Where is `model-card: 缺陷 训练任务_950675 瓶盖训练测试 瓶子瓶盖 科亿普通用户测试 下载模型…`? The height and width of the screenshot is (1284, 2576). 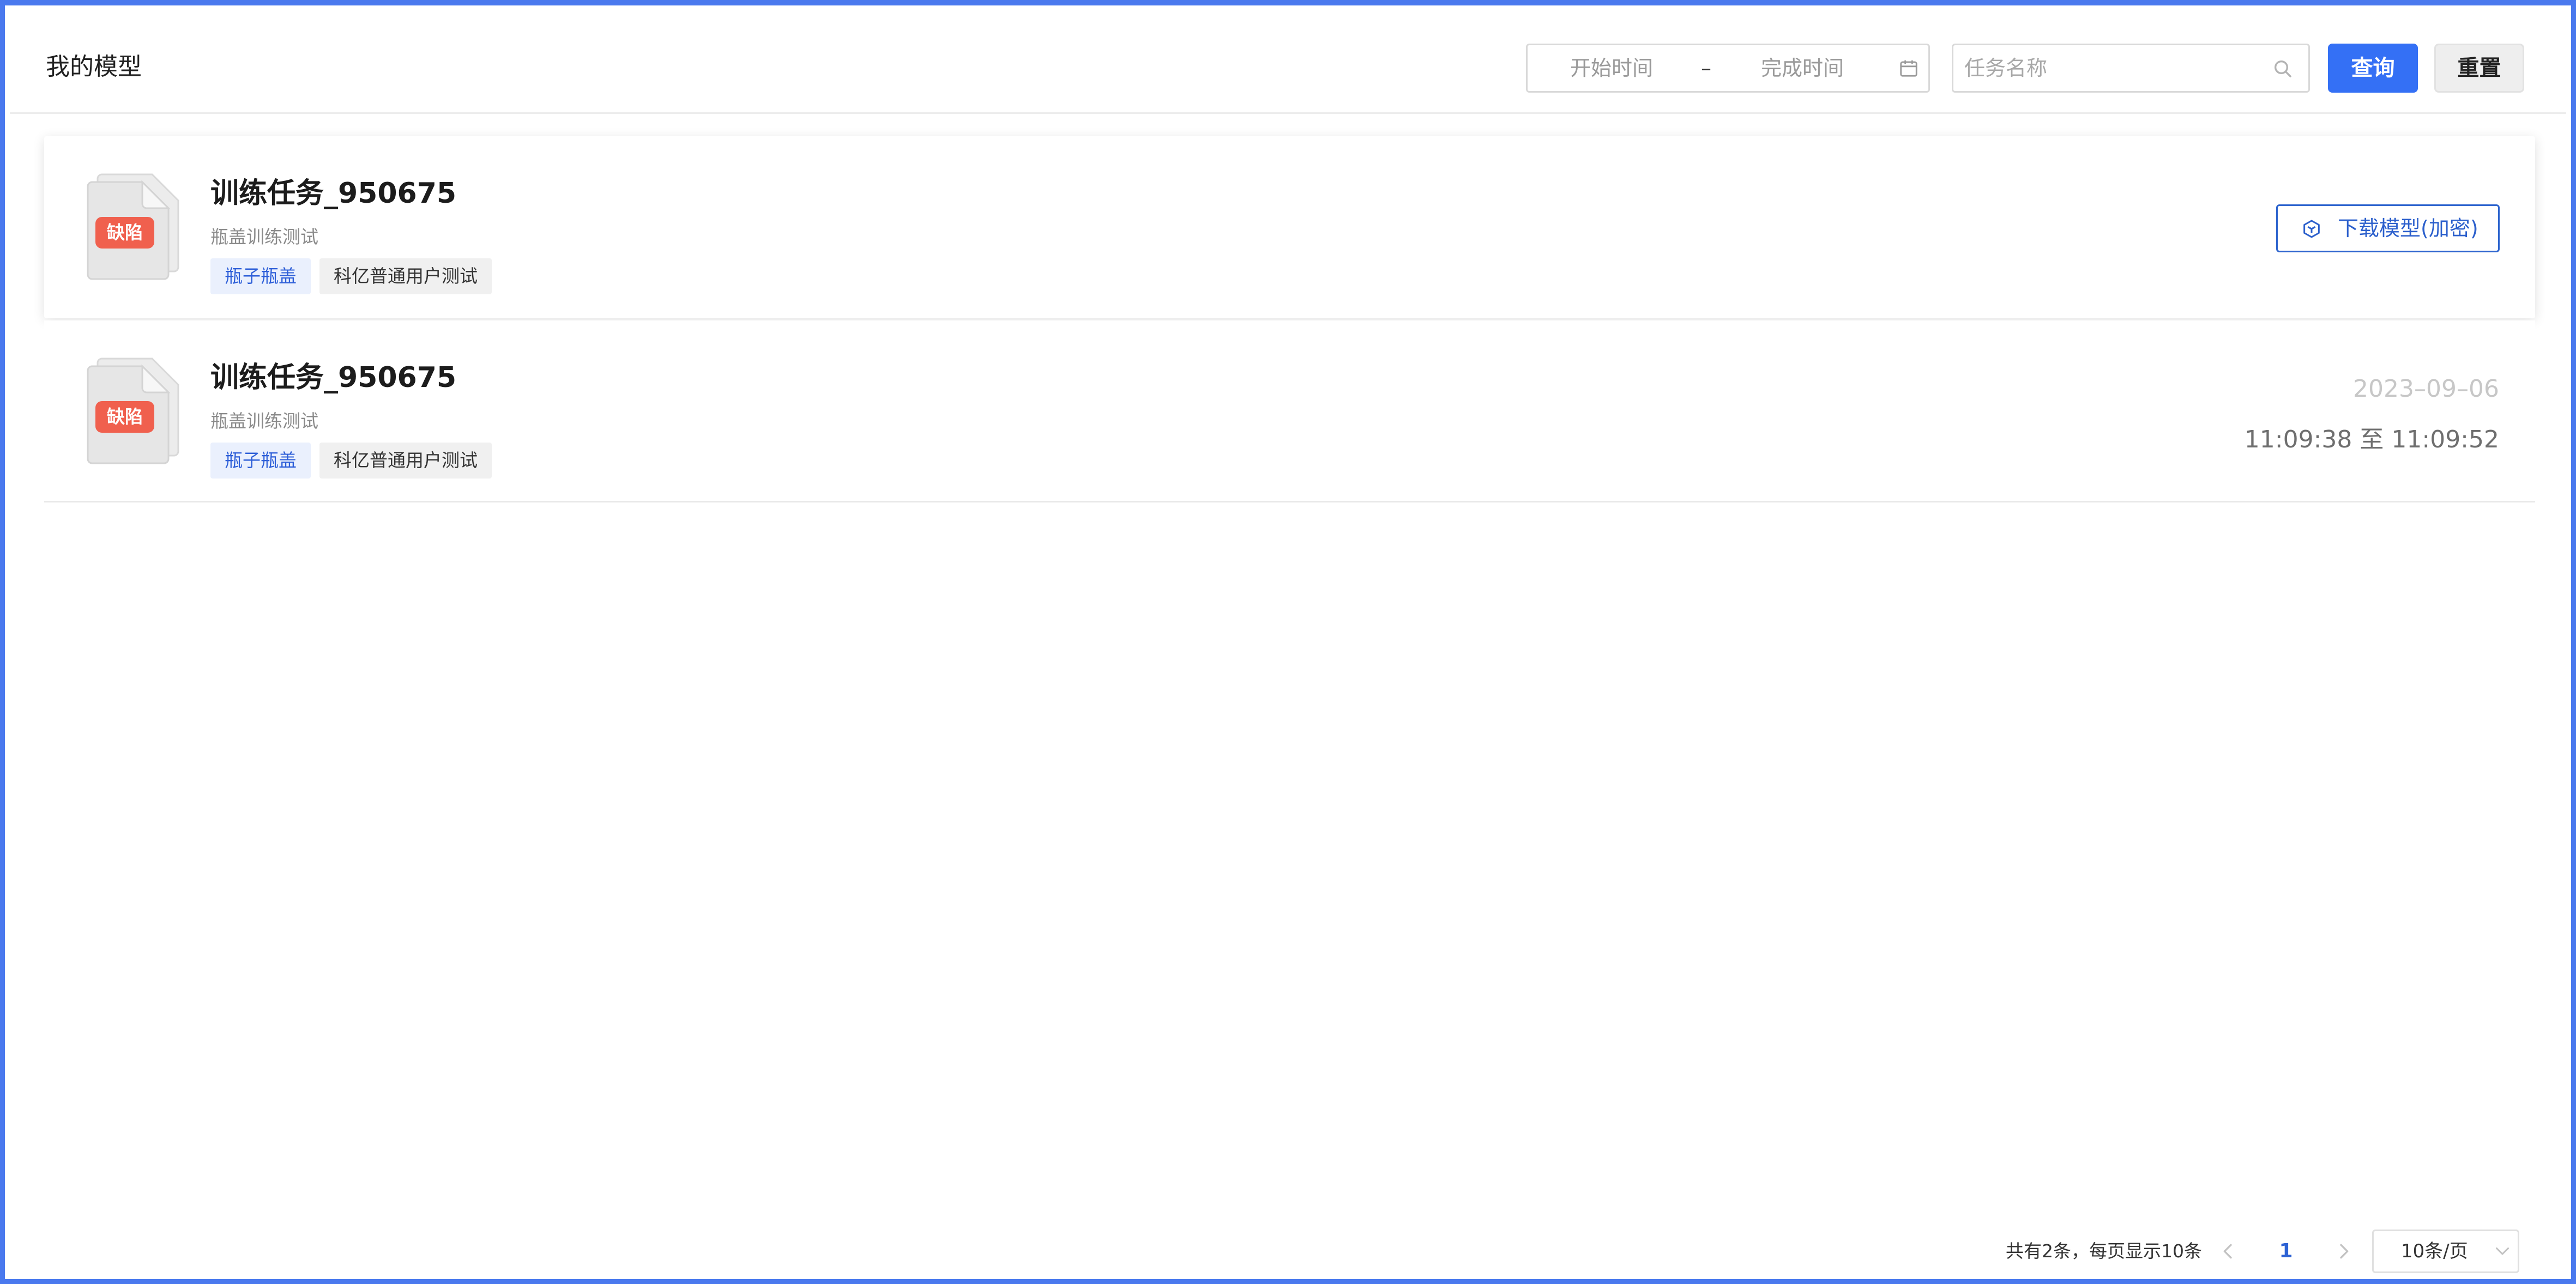
model-card: 缺陷 训练任务_950675 瓶盖训练测试 瓶子瓶盖 科亿普通用户测试 下载模型… is located at coordinates (1290, 227).